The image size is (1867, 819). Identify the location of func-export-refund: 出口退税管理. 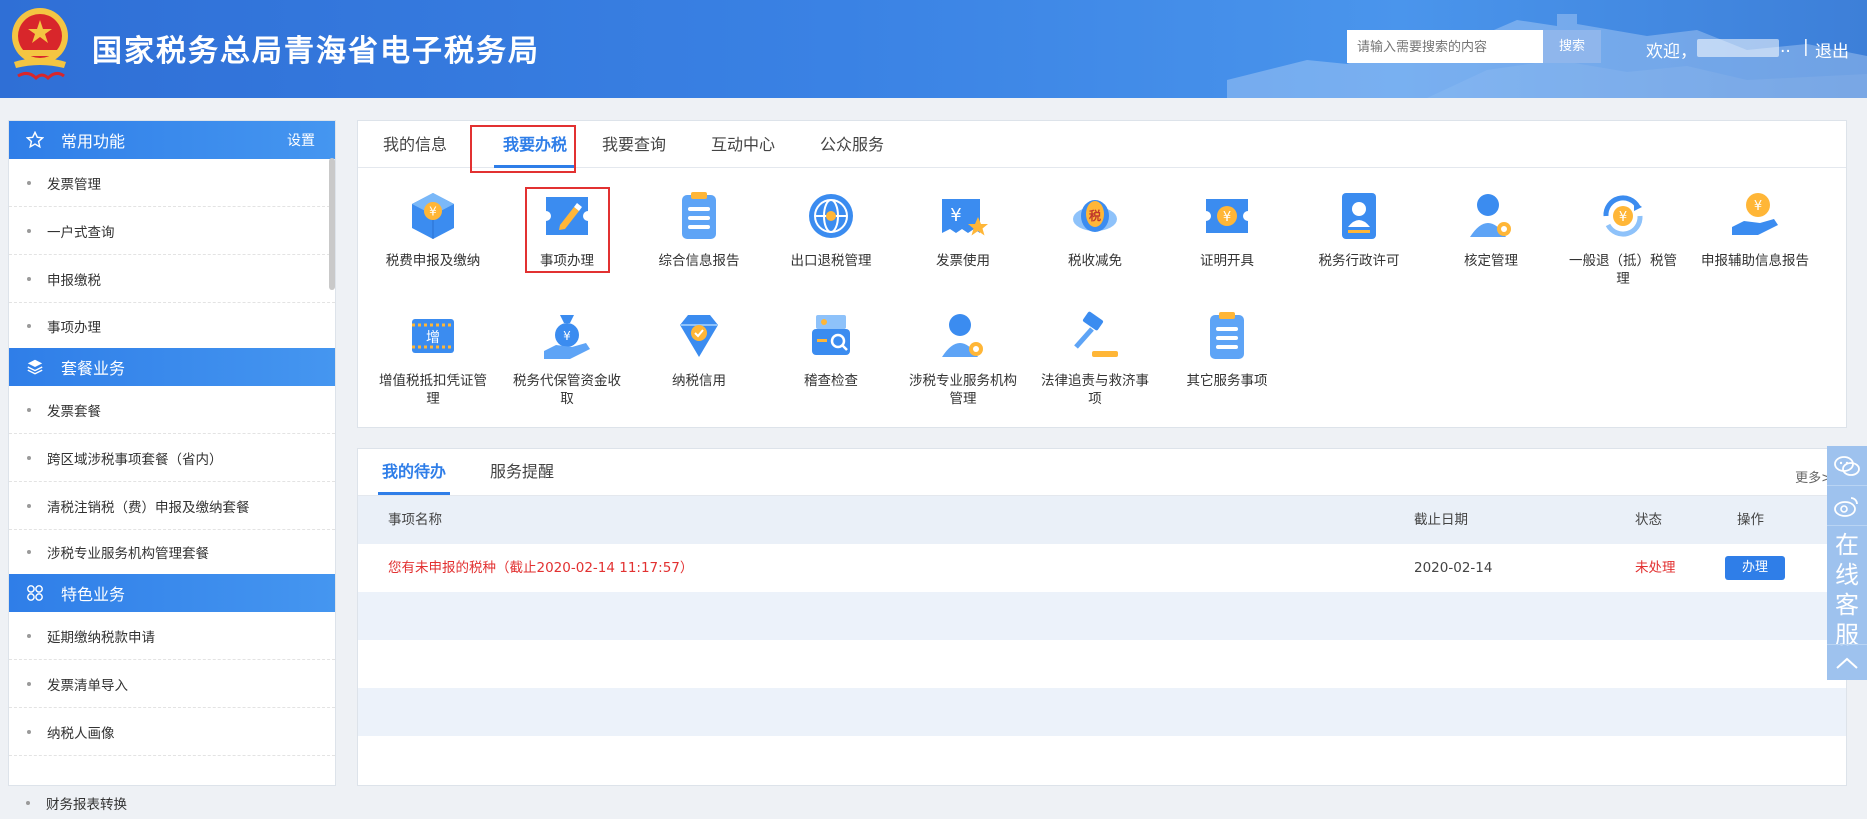
(831, 228).